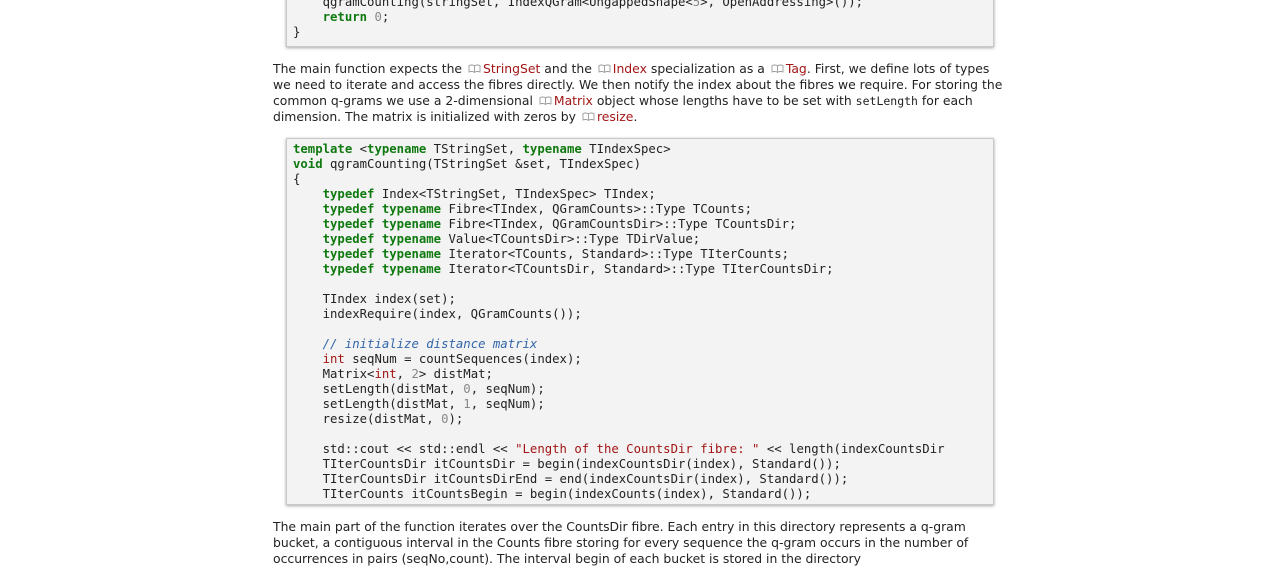  Describe the element at coordinates (796, 68) in the screenshot. I see `link-label: Tag` at that location.